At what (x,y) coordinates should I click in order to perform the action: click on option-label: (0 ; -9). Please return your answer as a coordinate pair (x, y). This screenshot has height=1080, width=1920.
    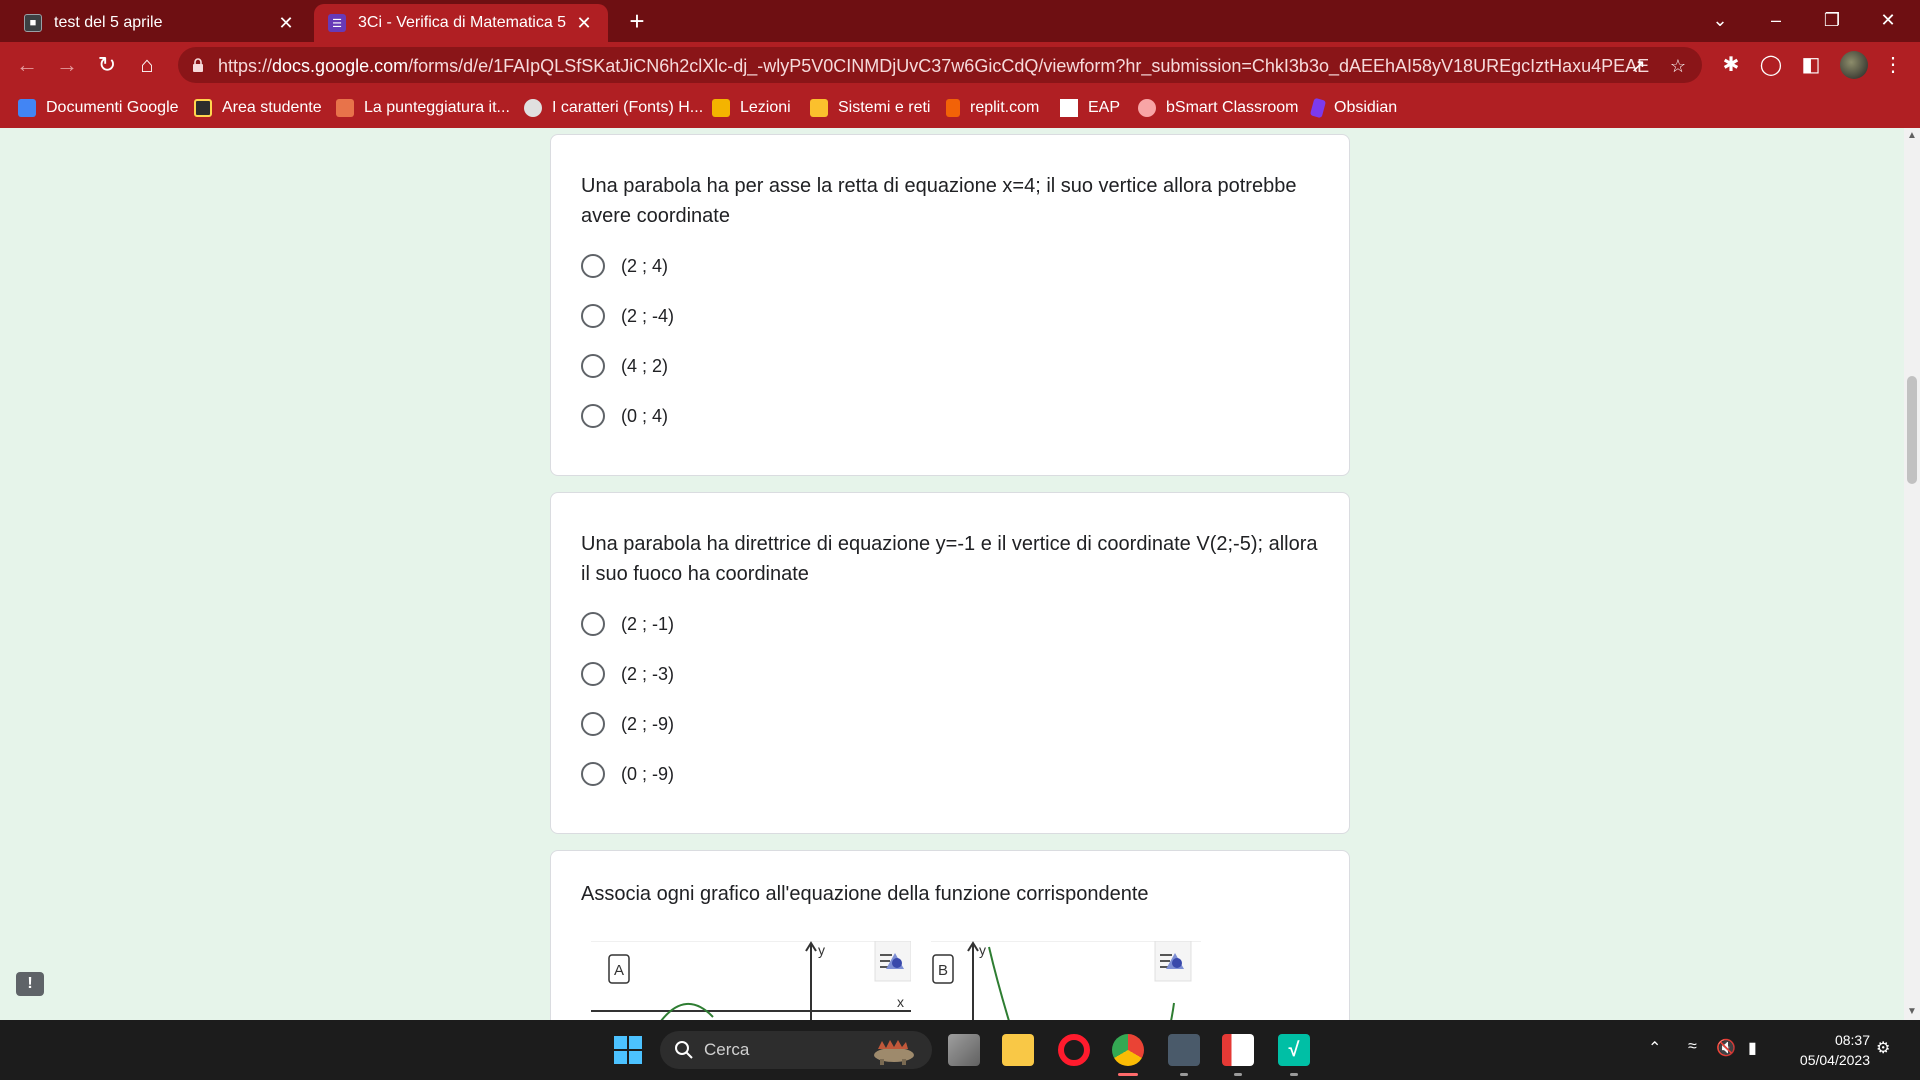
    Looking at the image, I should click on (648, 773).